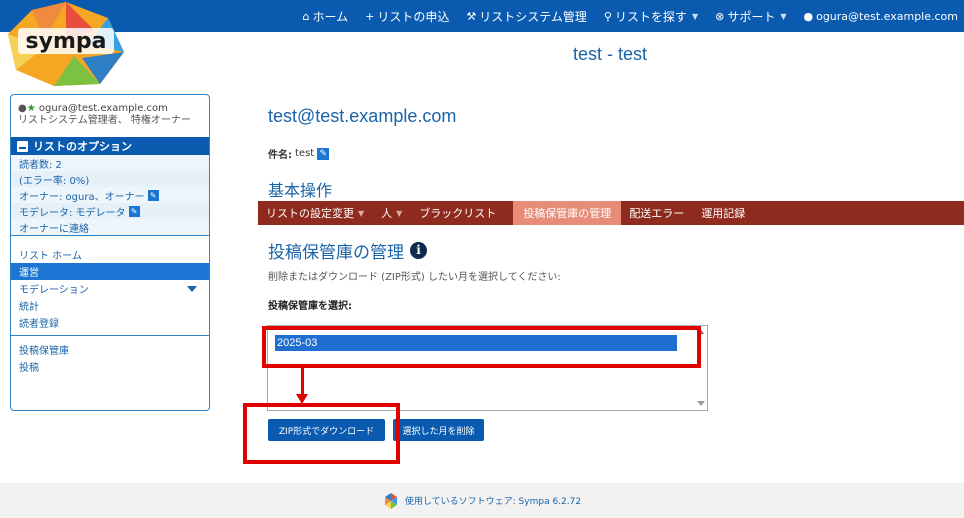  Describe the element at coordinates (305, 153) in the screenshot. I see `subject-value: test` at that location.